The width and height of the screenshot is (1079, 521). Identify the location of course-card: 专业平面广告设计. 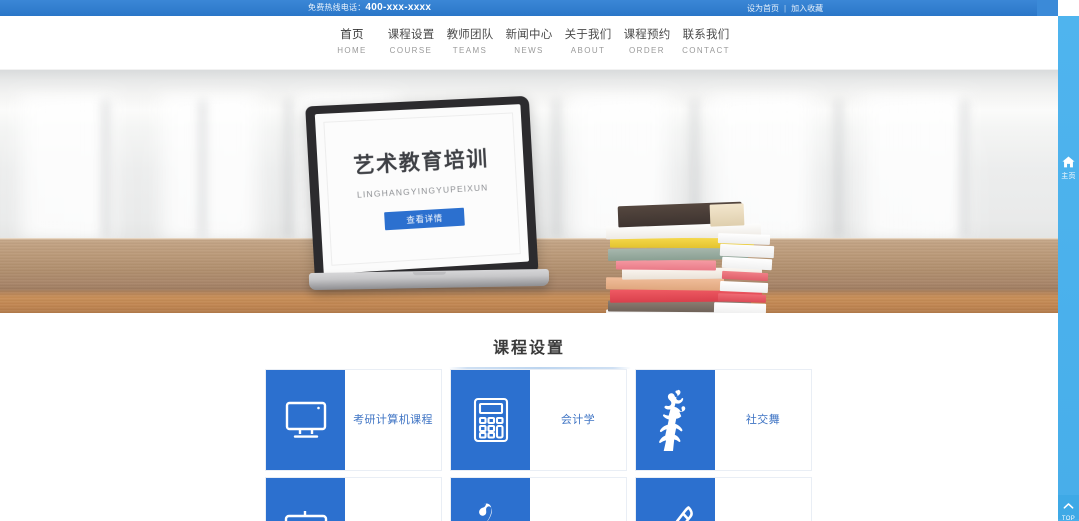
(353, 499).